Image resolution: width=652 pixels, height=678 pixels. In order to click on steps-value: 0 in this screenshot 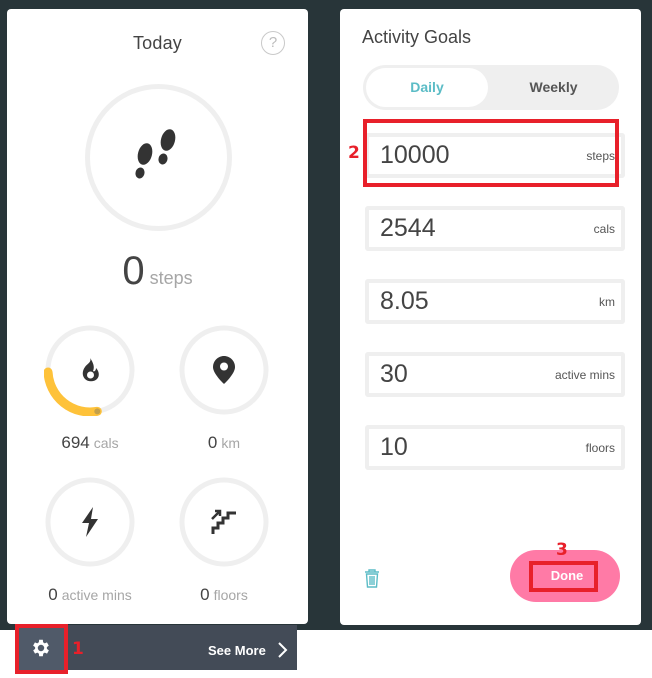, I will do `click(133, 271)`.